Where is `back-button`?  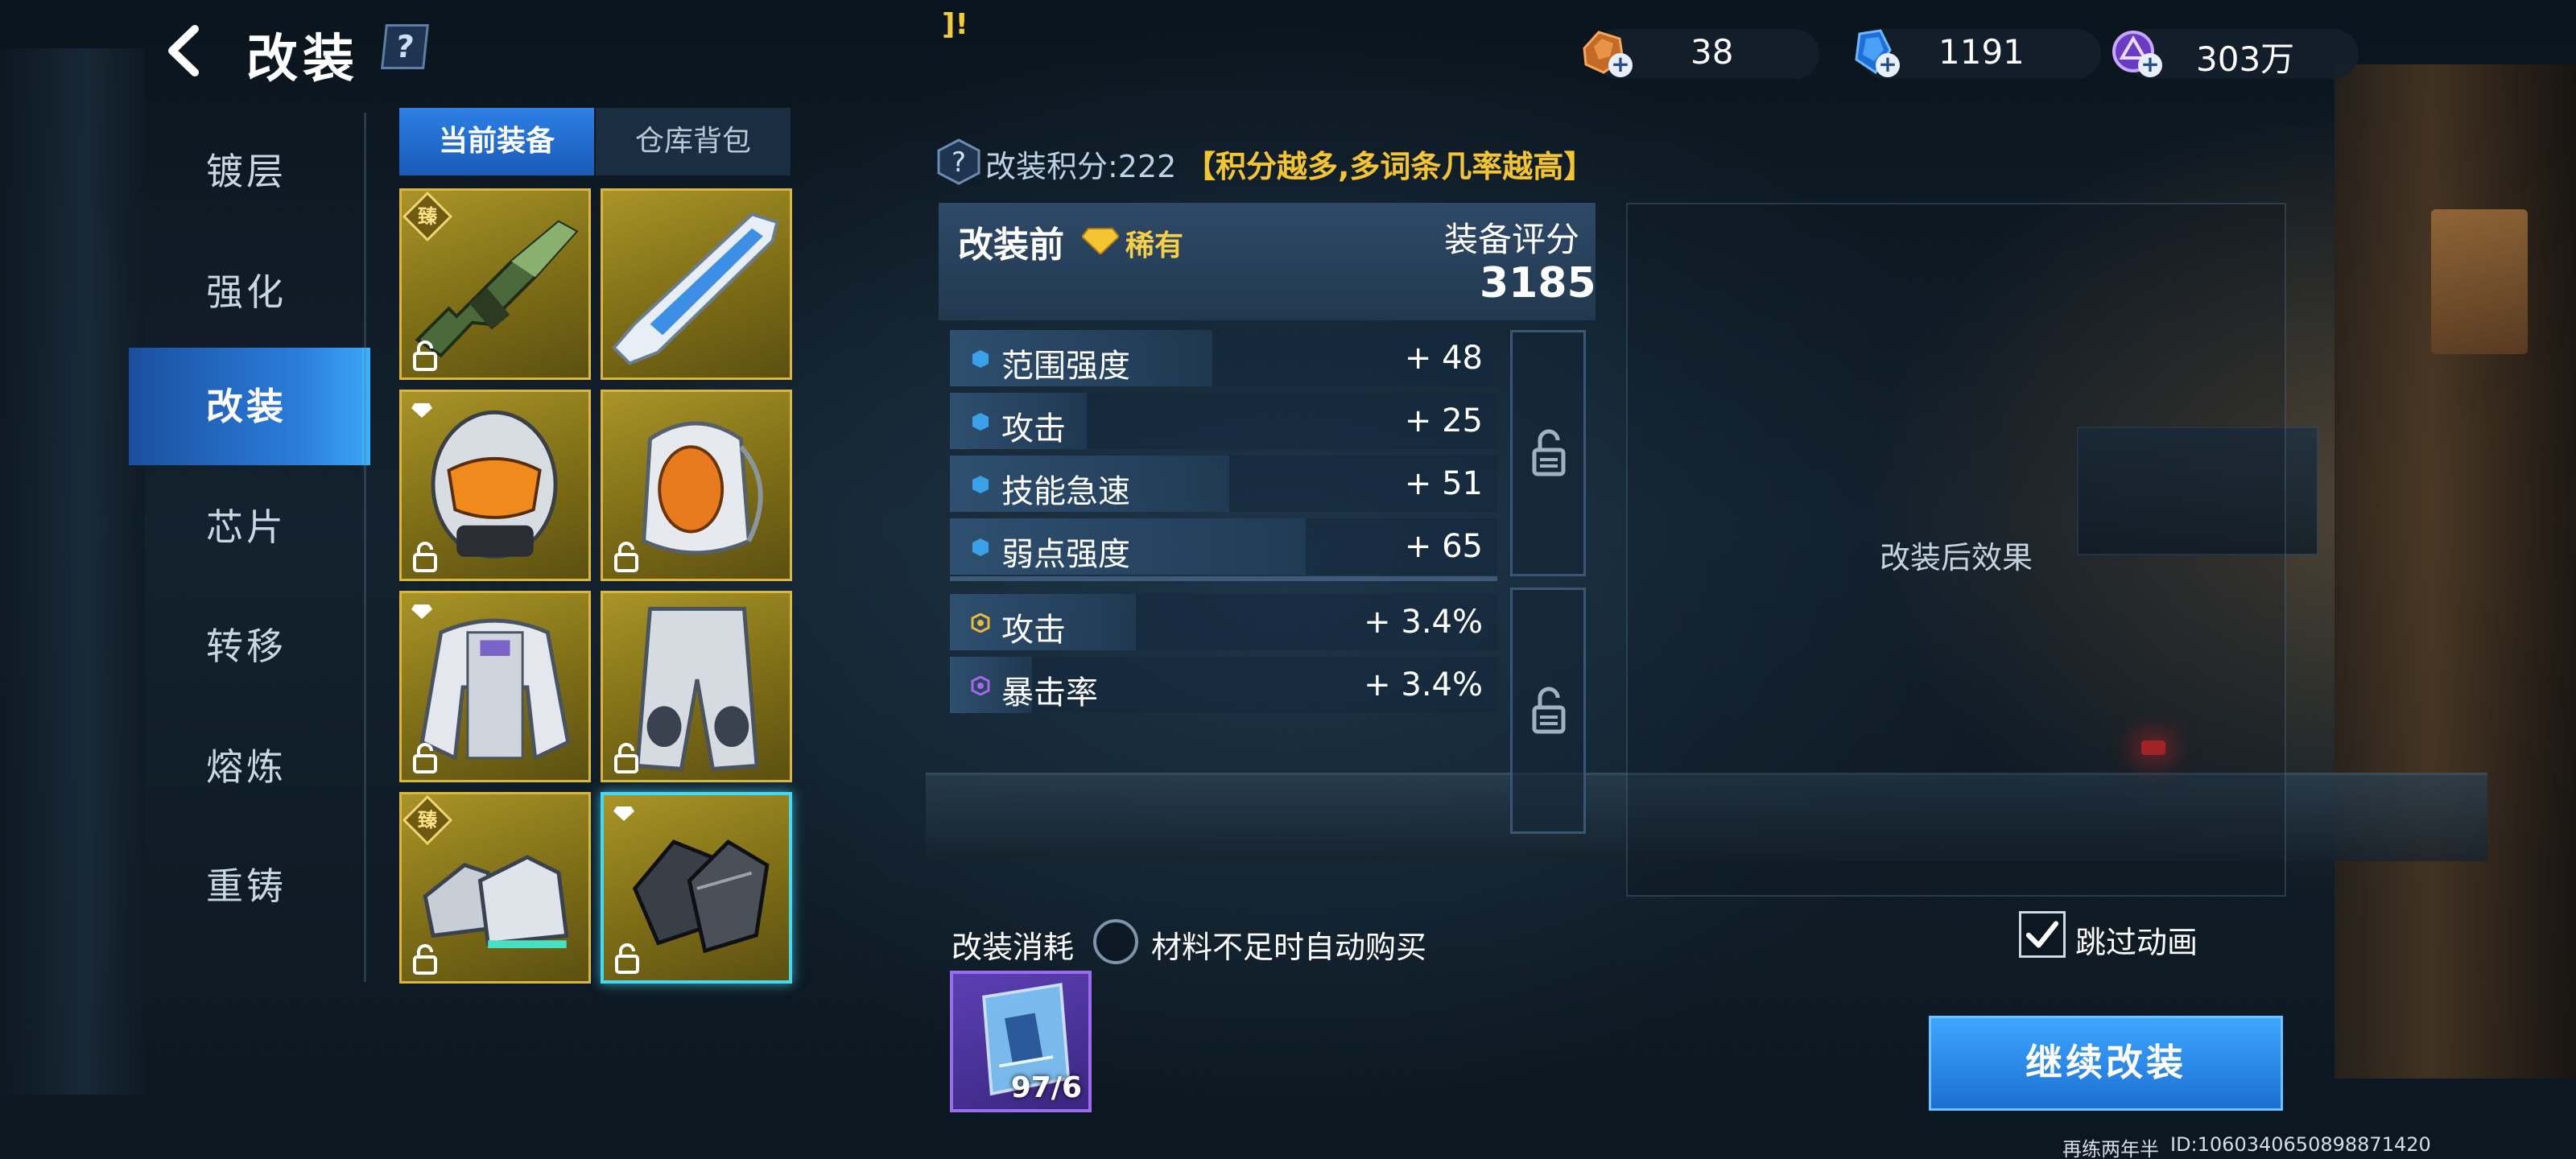
back-button is located at coordinates (186, 51).